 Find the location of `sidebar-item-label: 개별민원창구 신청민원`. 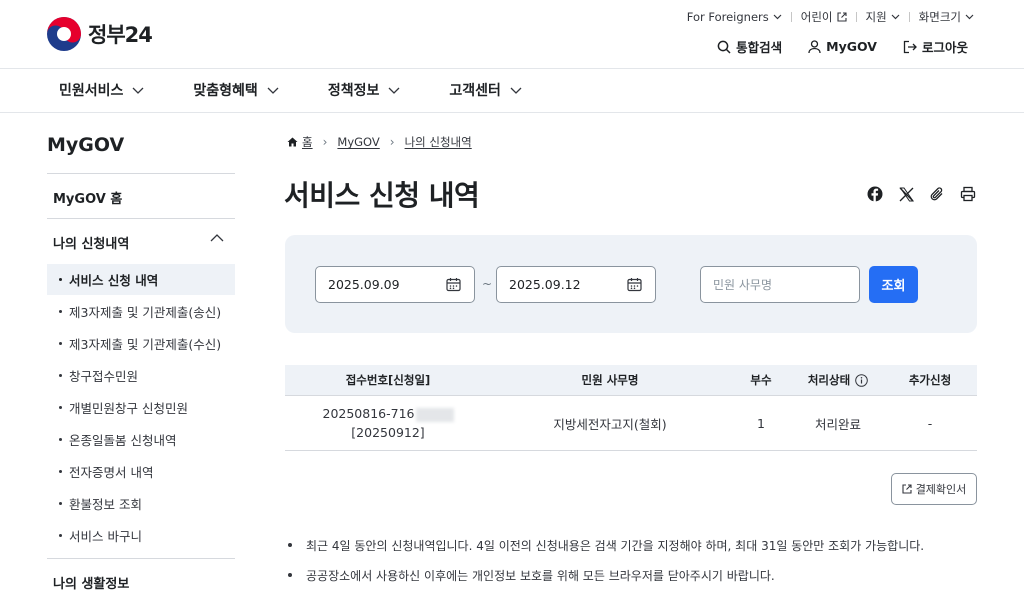

sidebar-item-label: 개별민원창구 신청민원 is located at coordinates (128, 408).